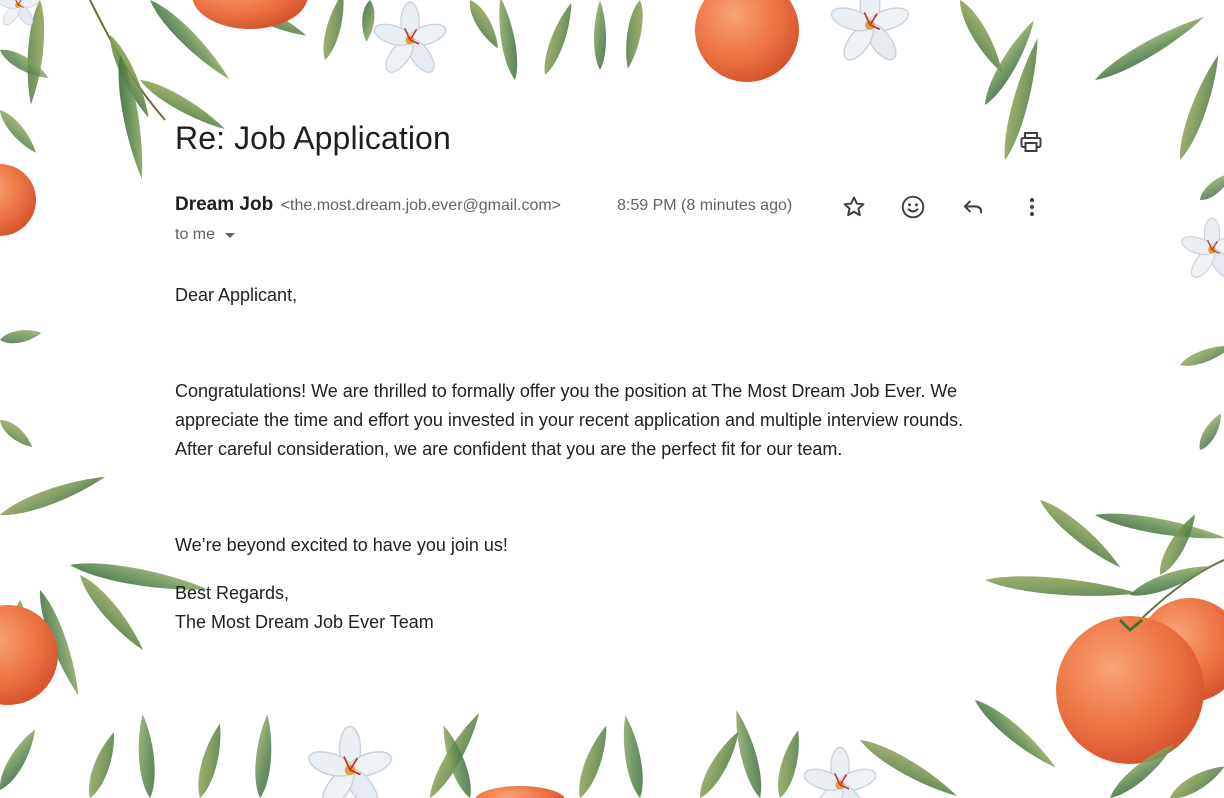  I want to click on email-signature: The Most Dream Job Ever Team, so click(304, 622).